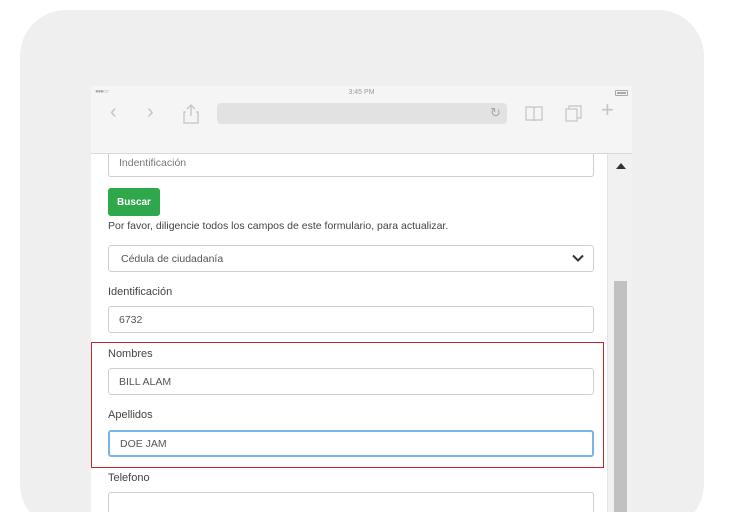  I want to click on scroll-up-arrow-icon, so click(621, 166).